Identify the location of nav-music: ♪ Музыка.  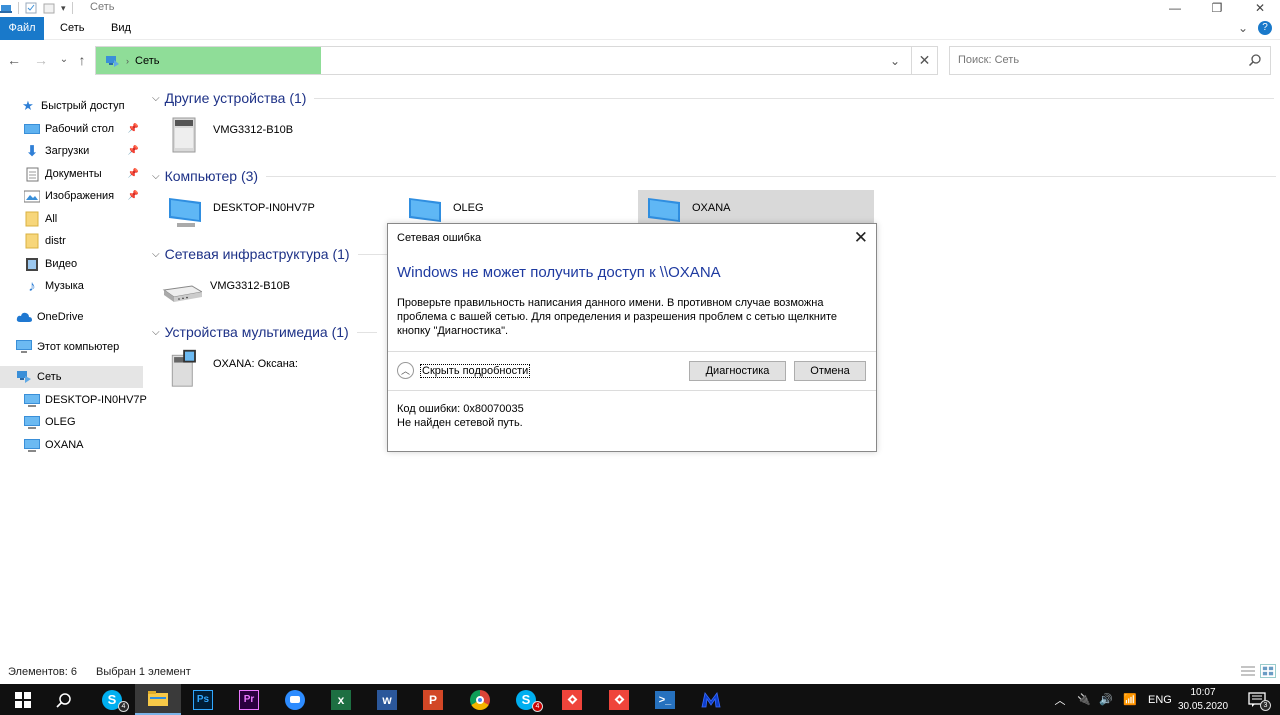
(71, 286).